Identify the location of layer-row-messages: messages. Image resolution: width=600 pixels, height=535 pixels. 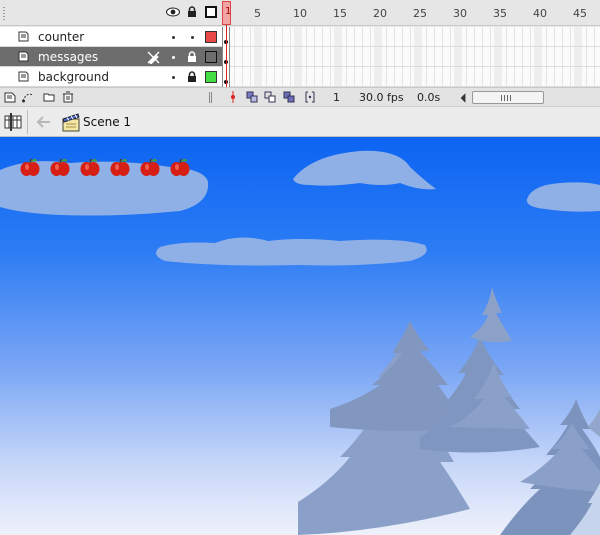
(111, 57).